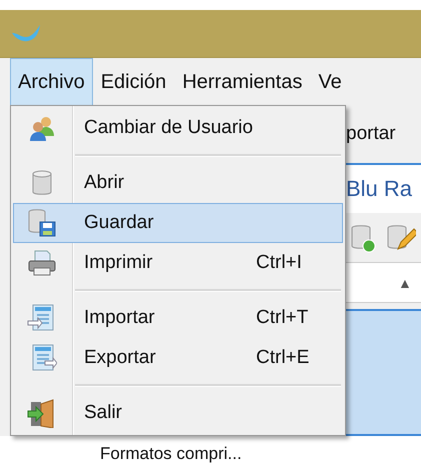 Image resolution: width=421 pixels, height=471 pixels. I want to click on database-edit-icon, so click(401, 237).